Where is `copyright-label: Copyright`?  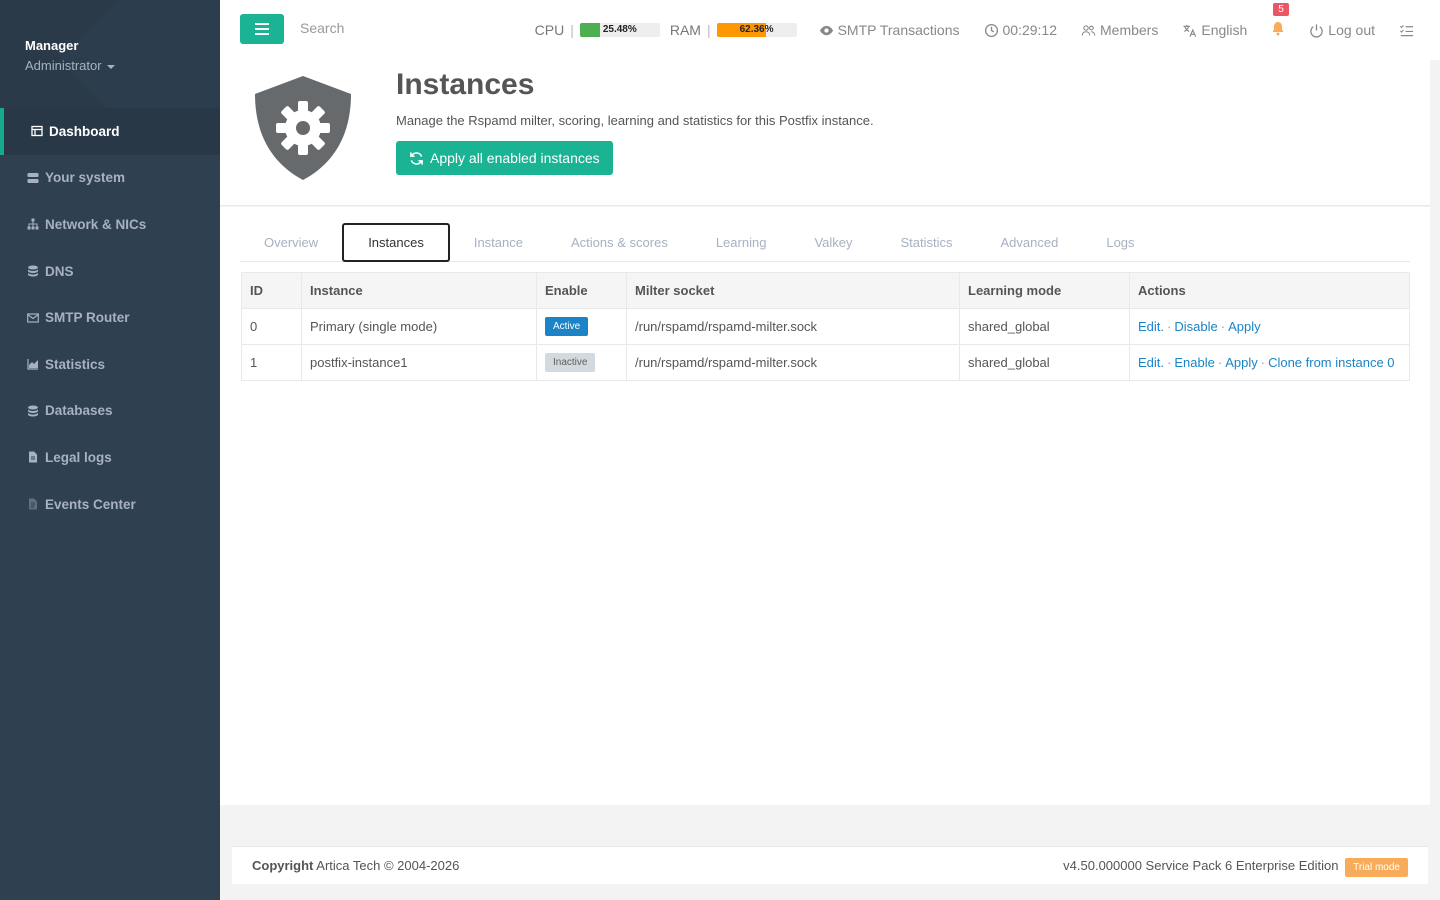 copyright-label: Copyright is located at coordinates (283, 865).